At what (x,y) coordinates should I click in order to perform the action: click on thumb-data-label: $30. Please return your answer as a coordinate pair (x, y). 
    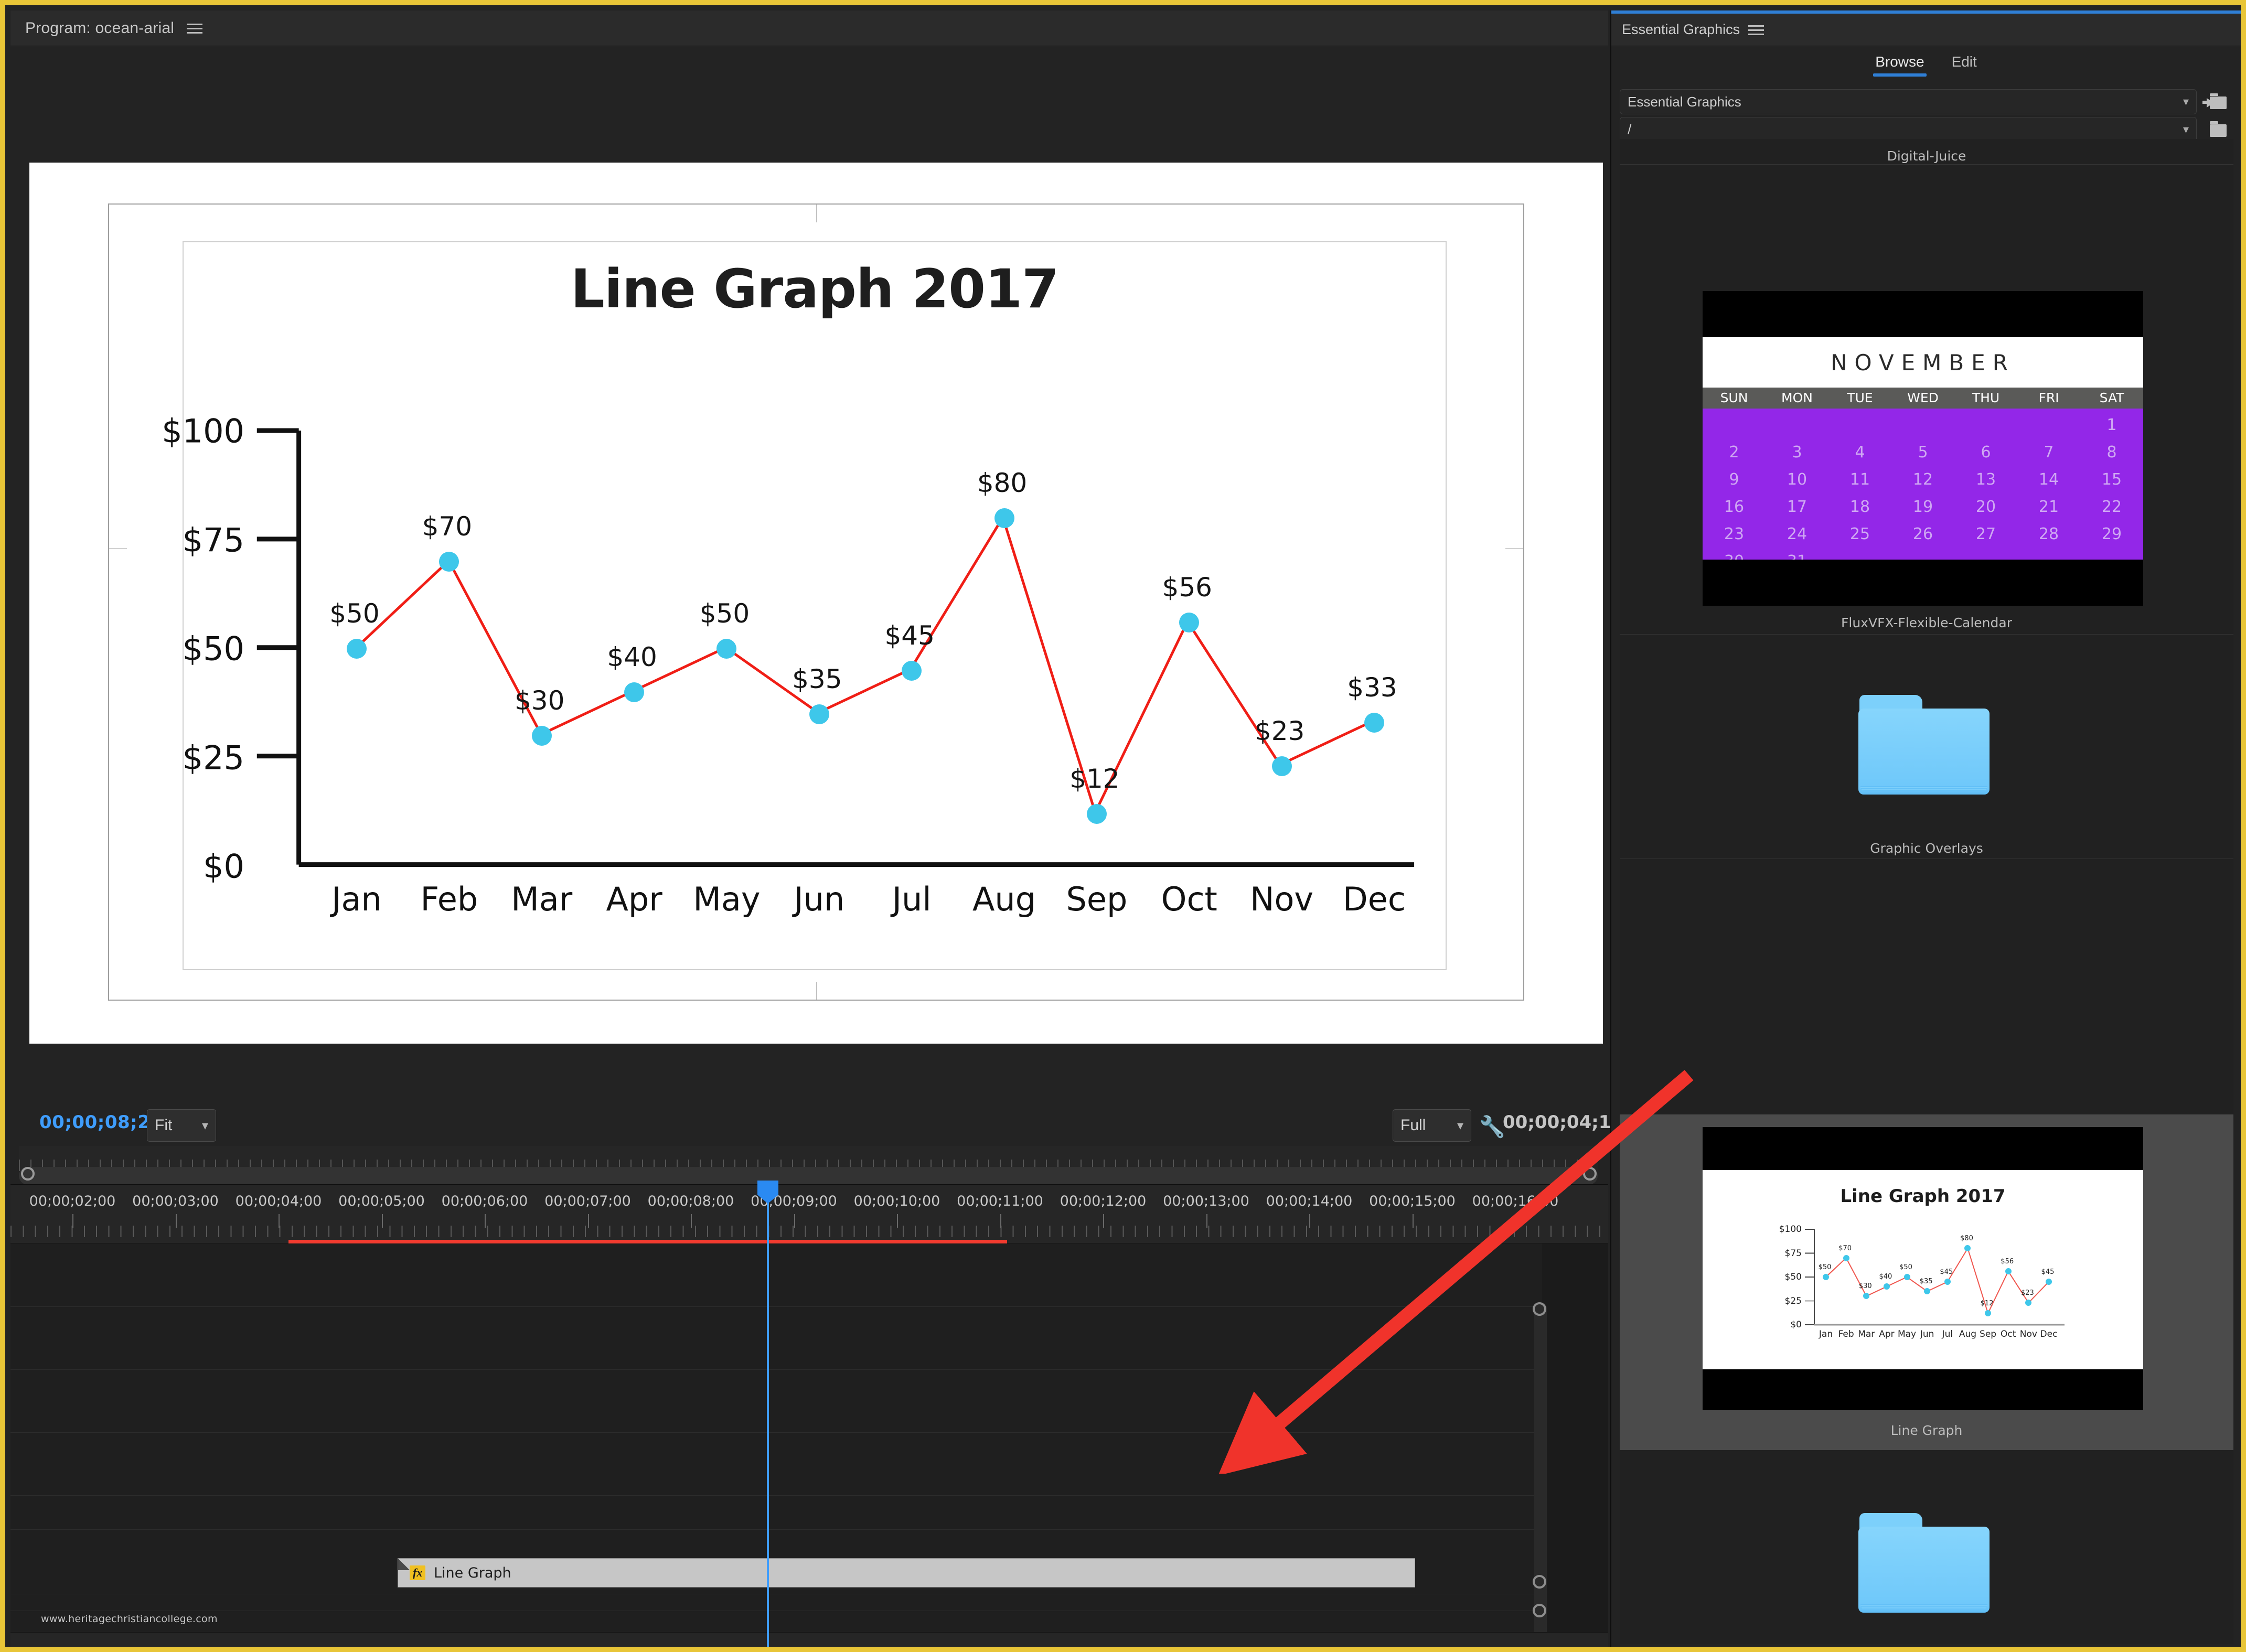
    Looking at the image, I should click on (1865, 1287).